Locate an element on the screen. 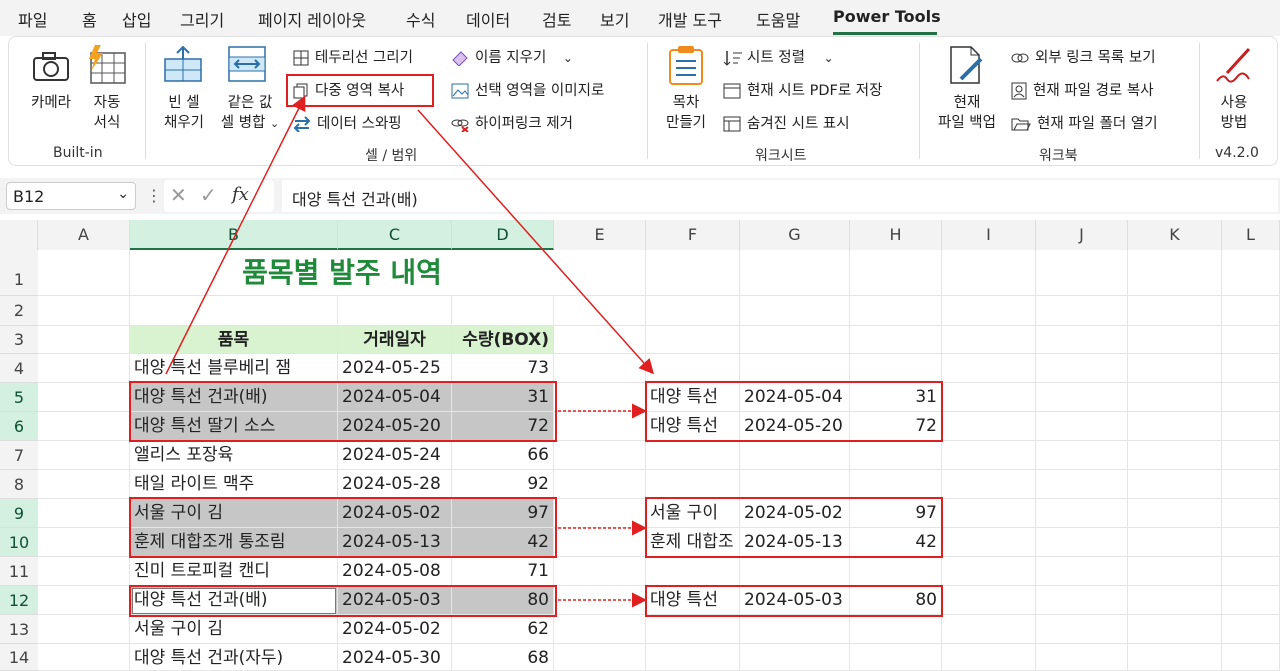 The height and width of the screenshot is (671, 1280). pasted-cell: 2024-05-02 is located at coordinates (795, 513).